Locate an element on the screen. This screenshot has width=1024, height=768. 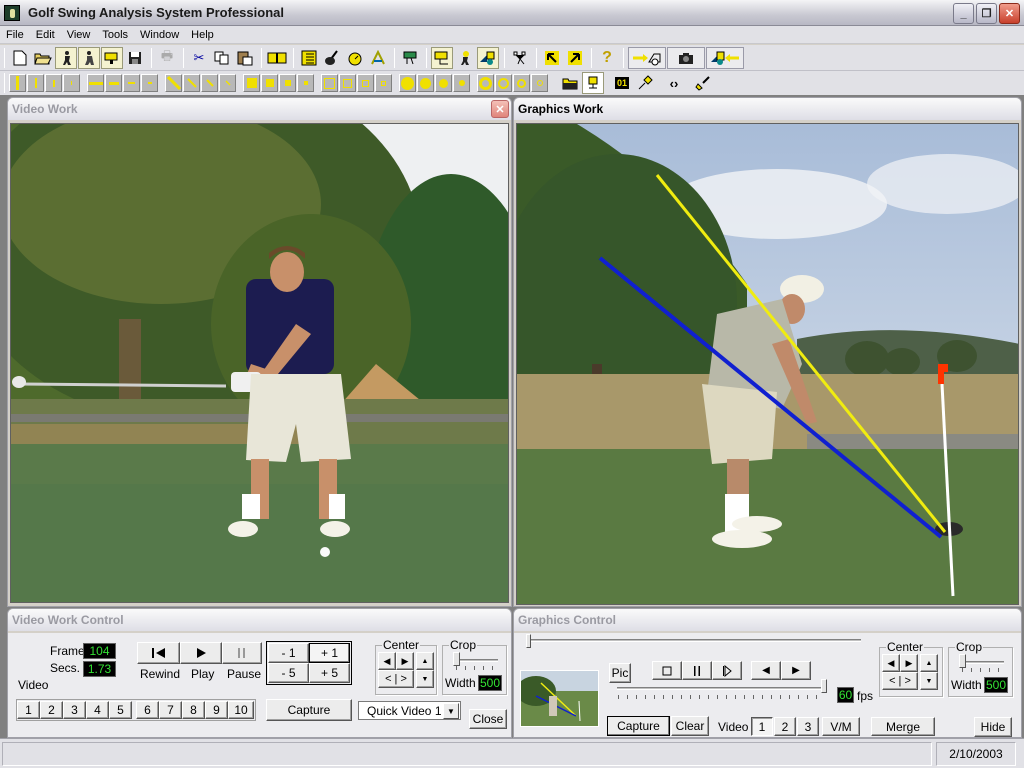
clear-button: Clear is located at coordinates (690, 726).